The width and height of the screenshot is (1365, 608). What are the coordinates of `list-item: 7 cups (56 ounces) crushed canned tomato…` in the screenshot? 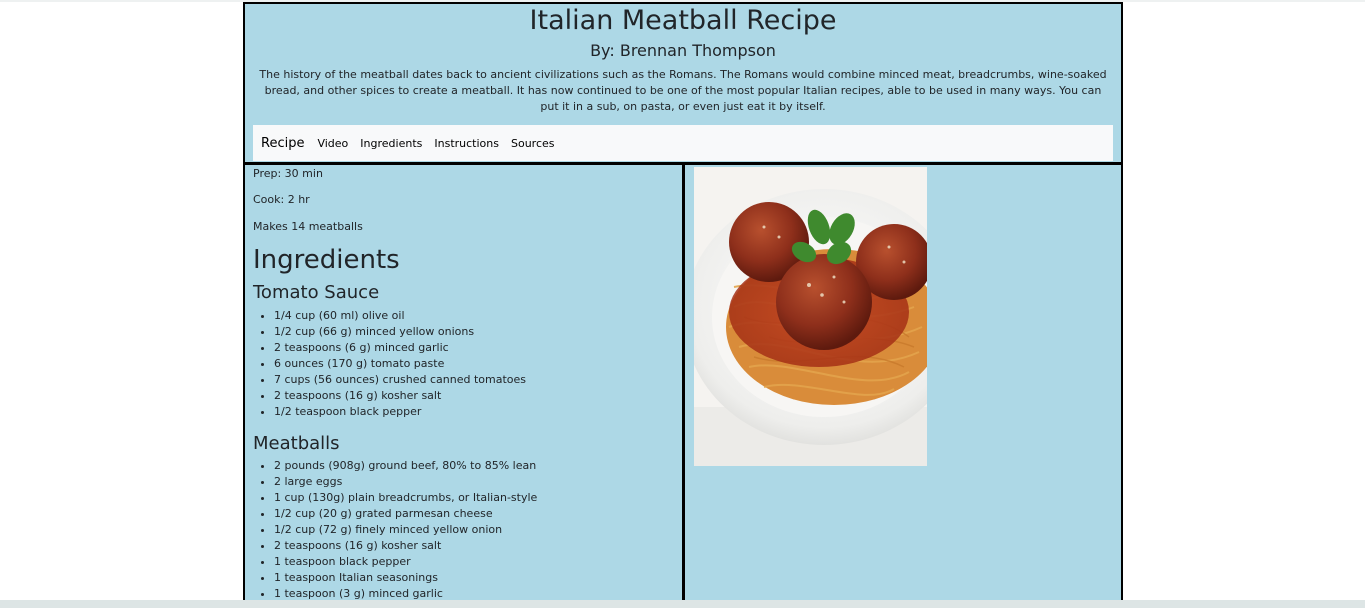 It's located at (400, 380).